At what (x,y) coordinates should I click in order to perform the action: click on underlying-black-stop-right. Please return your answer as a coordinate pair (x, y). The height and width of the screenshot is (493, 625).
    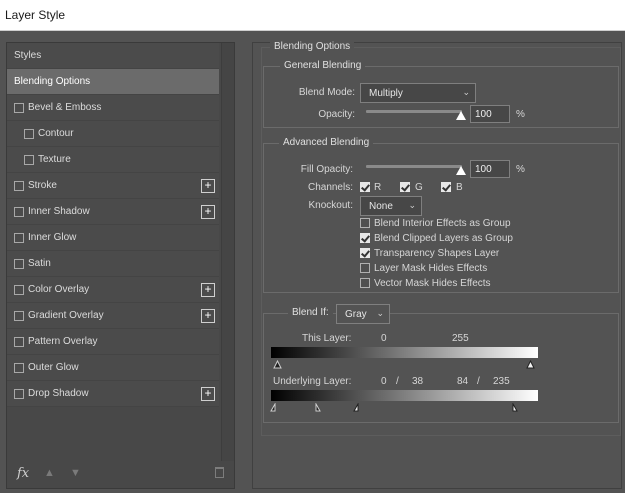
    Looking at the image, I should click on (316, 408).